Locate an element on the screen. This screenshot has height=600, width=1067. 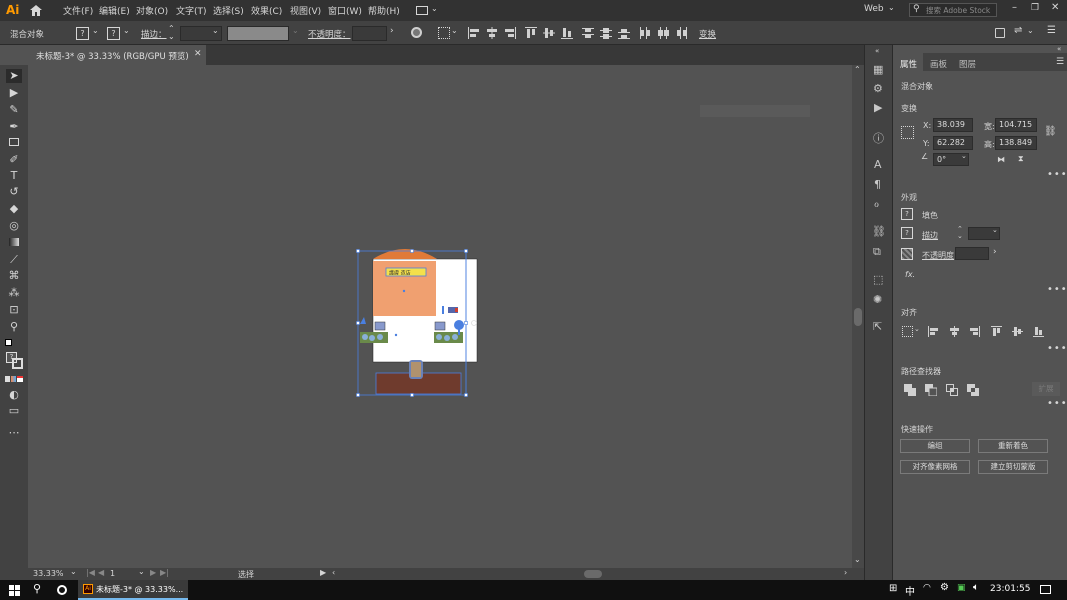
zoom-tool: ⚲ is located at coordinates (14, 327).